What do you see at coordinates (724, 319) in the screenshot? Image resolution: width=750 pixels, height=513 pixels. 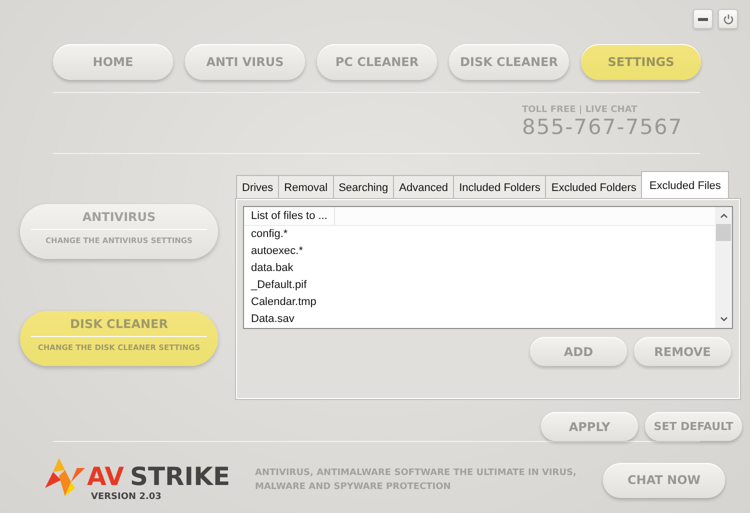 I see `scroll-down-icon` at bounding box center [724, 319].